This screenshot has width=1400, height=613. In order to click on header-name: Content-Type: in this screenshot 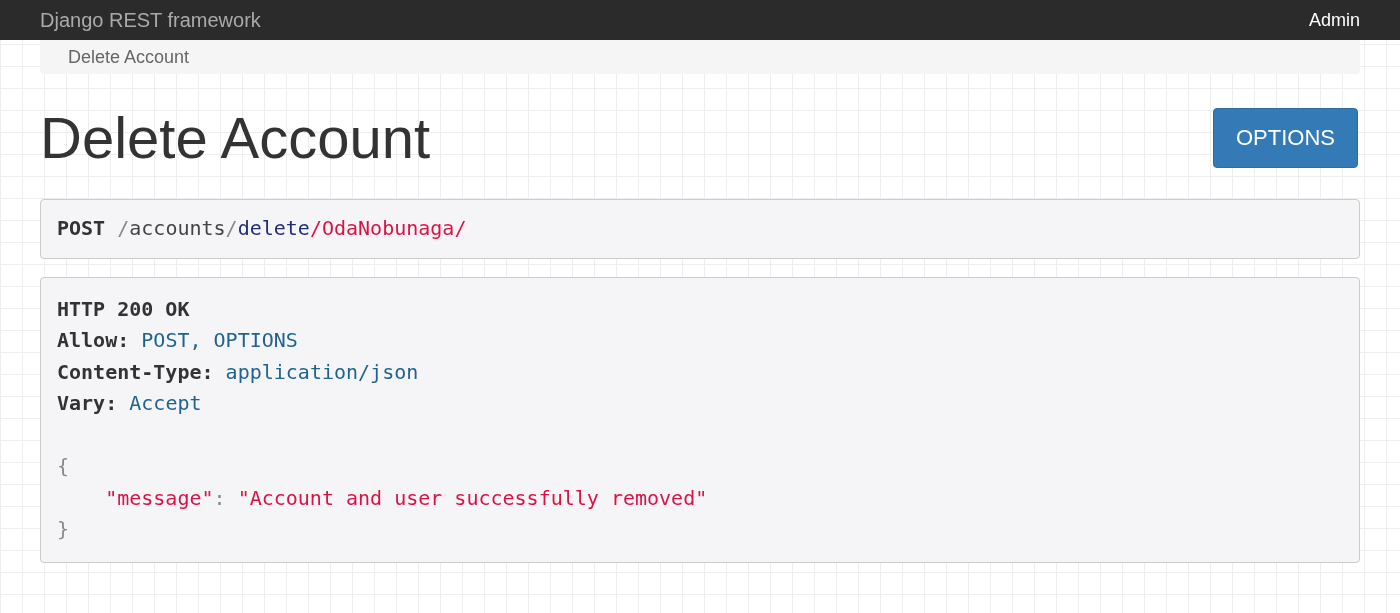, I will do `click(135, 371)`.